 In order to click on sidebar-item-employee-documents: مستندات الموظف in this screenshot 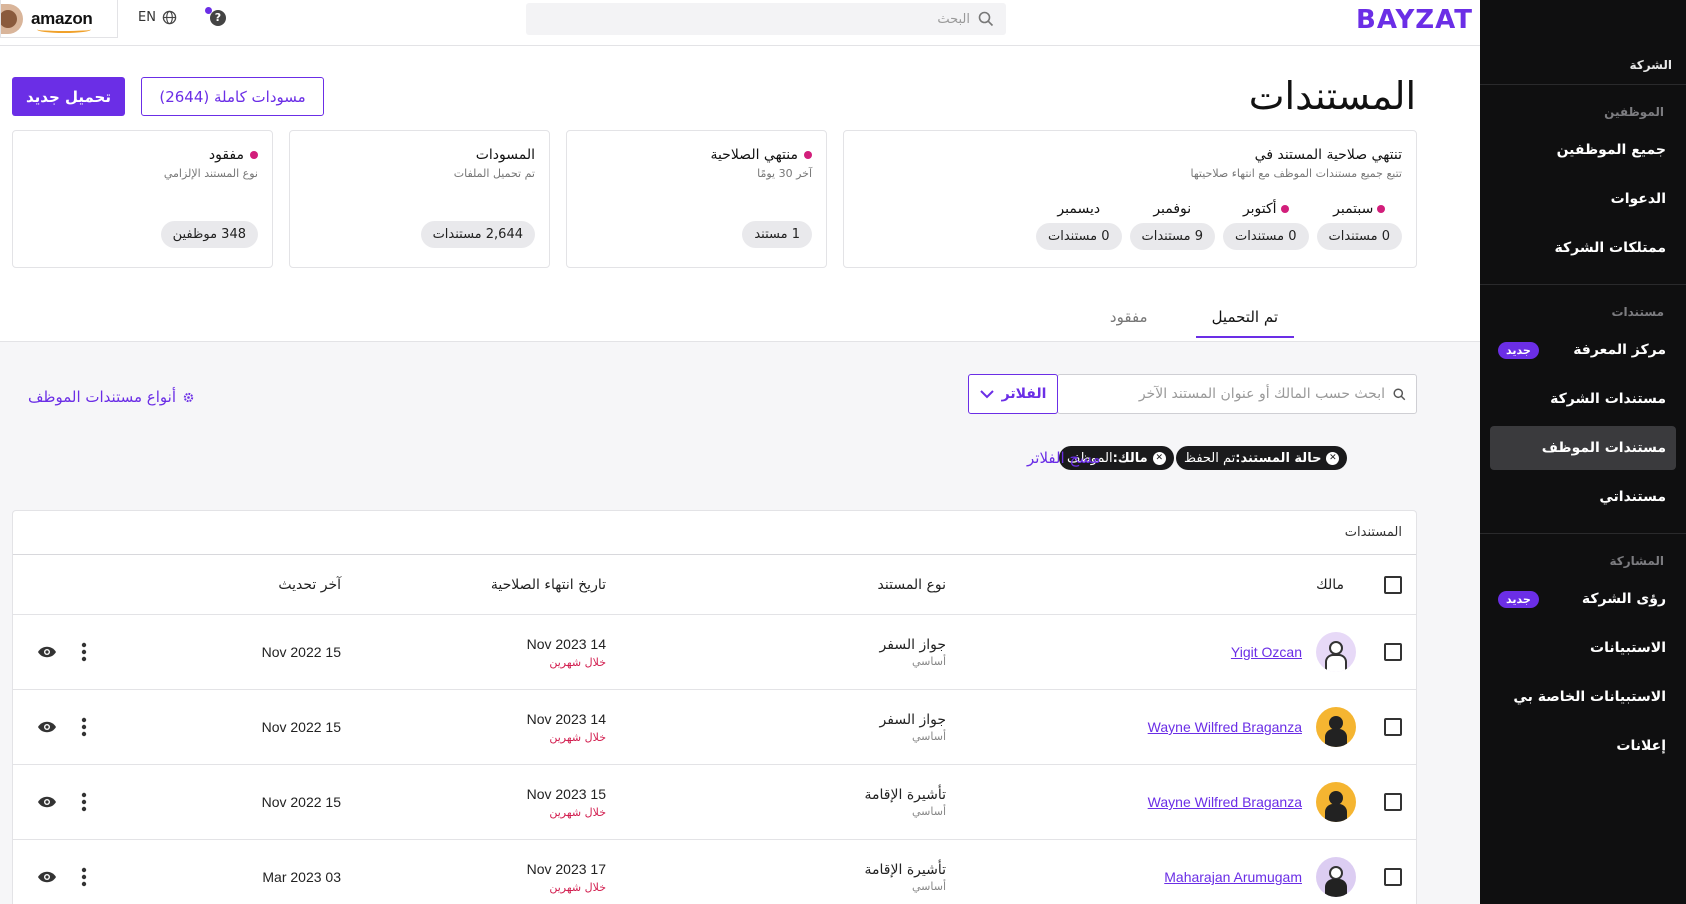, I will do `click(1583, 448)`.